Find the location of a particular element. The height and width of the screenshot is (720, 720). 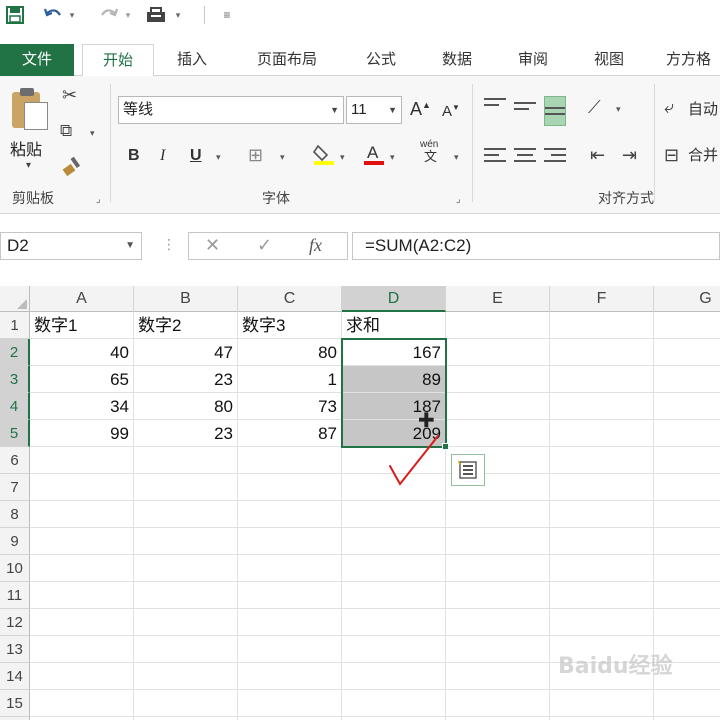

row-header-3: 3 is located at coordinates (15, 379).